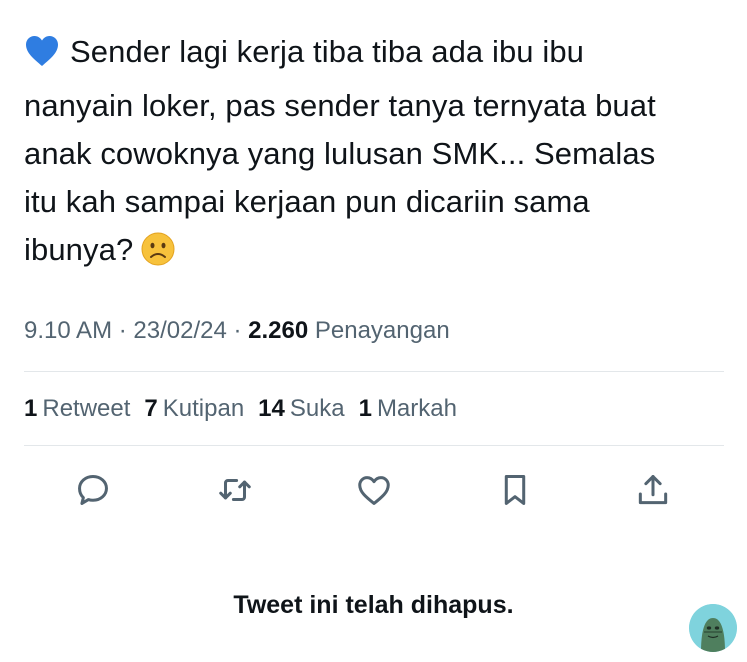  I want to click on stat-count: 14, so click(271, 408).